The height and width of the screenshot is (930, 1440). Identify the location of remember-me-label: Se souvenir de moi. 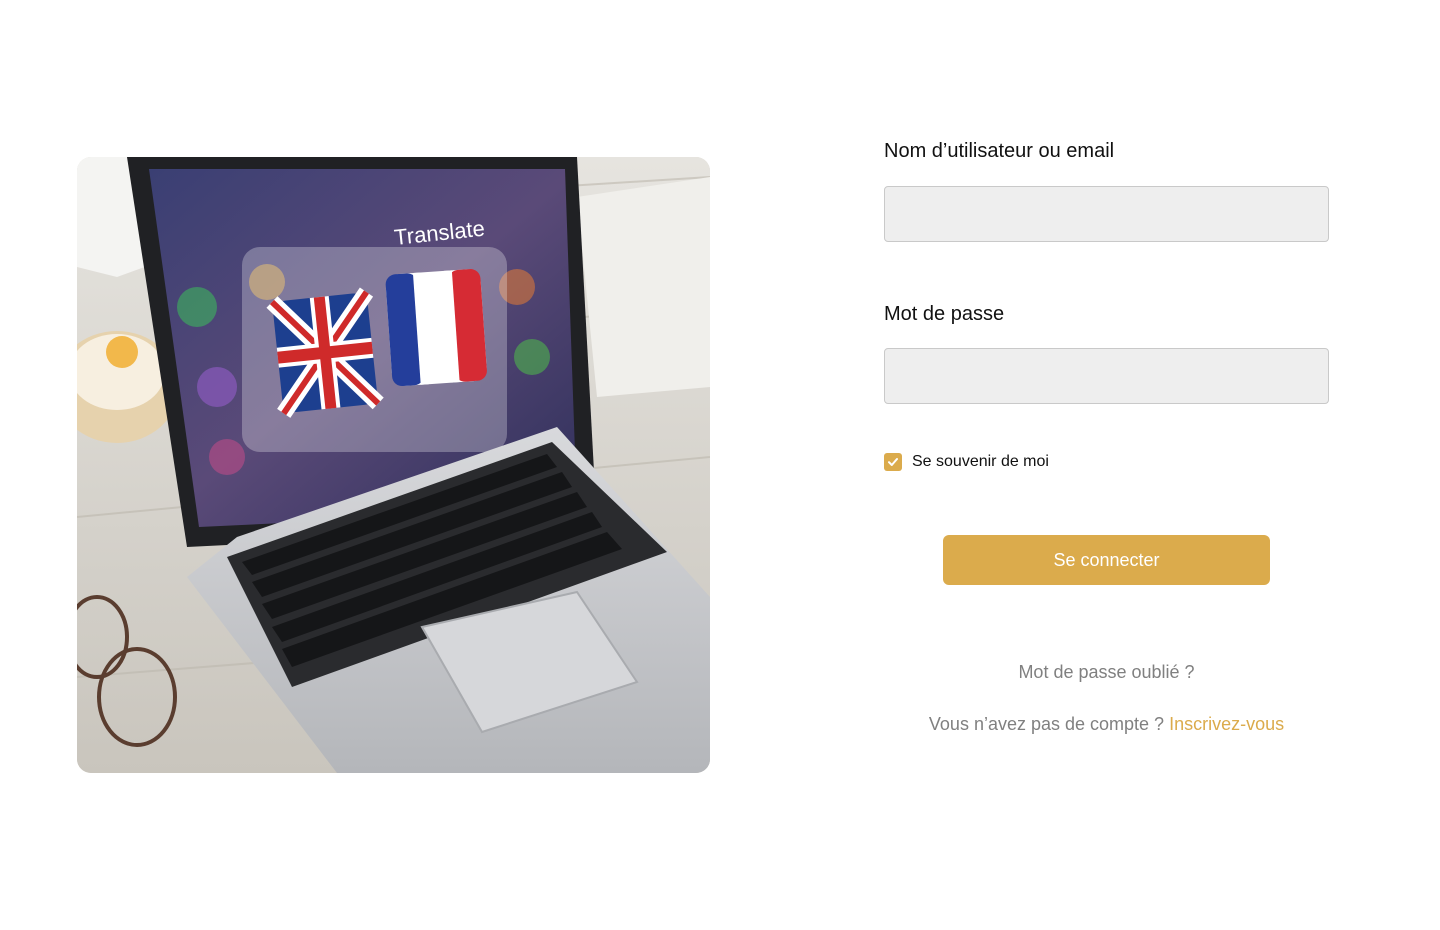
(980, 461).